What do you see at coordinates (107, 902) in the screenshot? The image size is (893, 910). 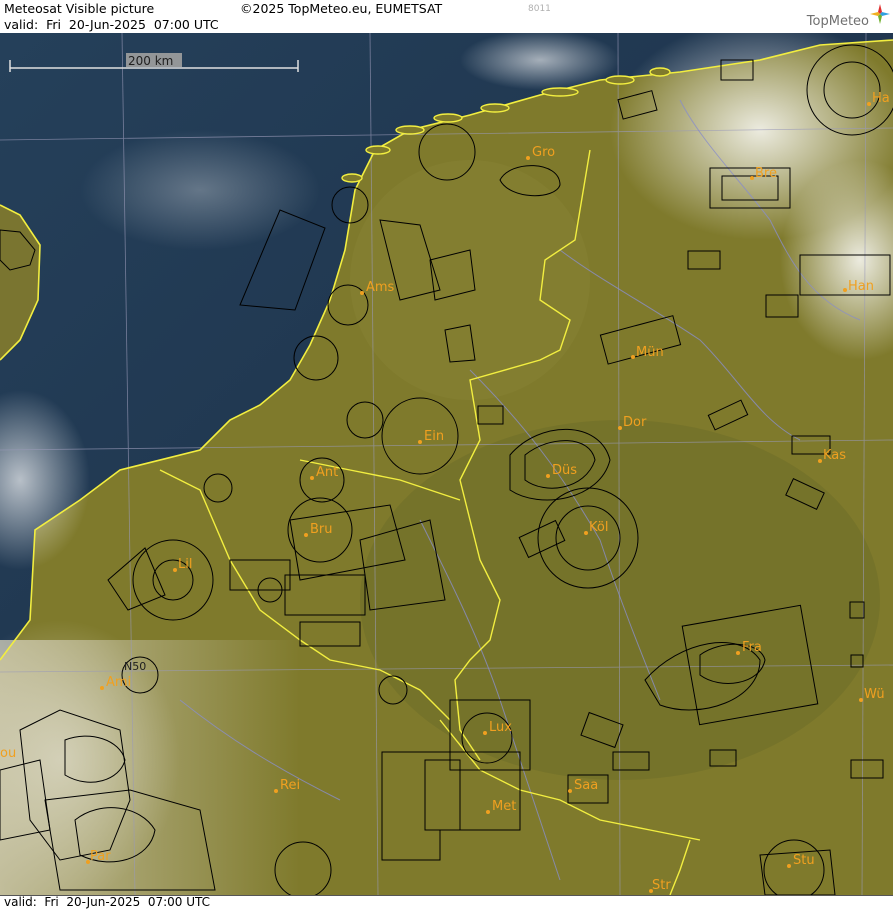 I see `footer-valid-time: valid: Fri 20-Jun-2025 07:00 UTC` at bounding box center [107, 902].